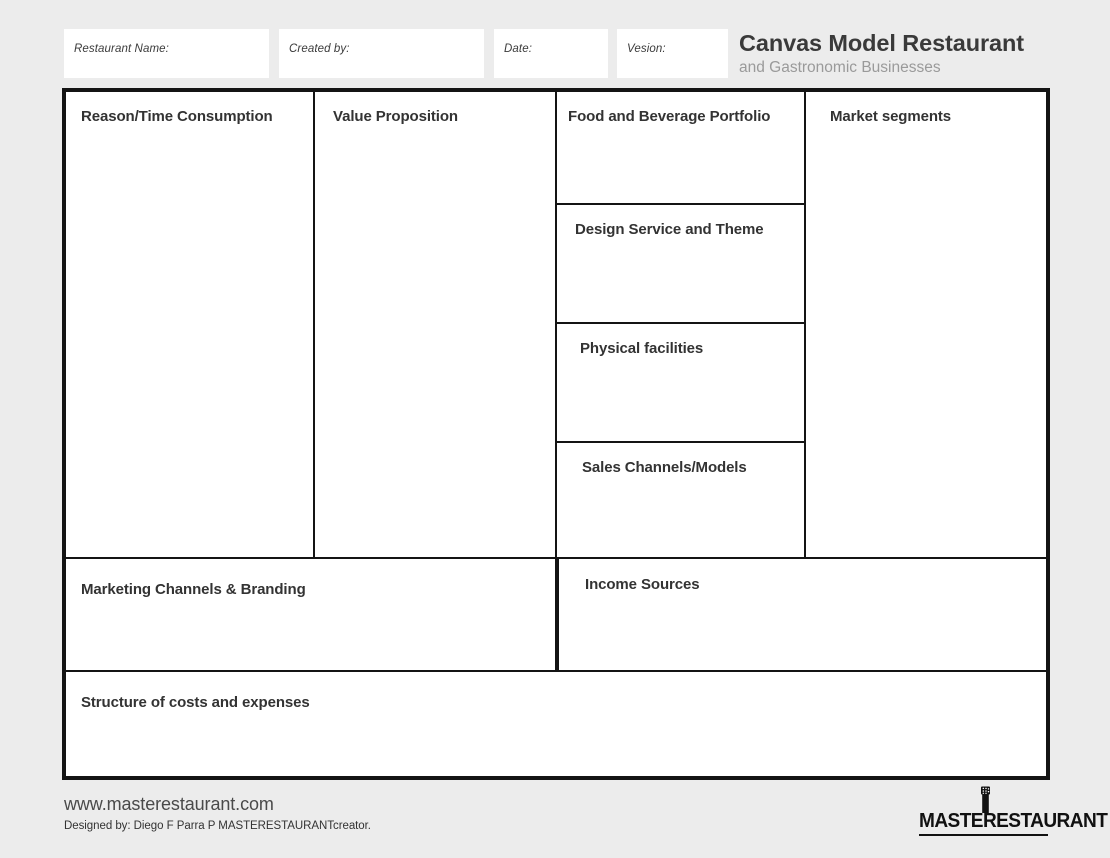 This screenshot has height=858, width=1110. I want to click on page-subtitle: and Gastronomic Businesses, so click(840, 67).